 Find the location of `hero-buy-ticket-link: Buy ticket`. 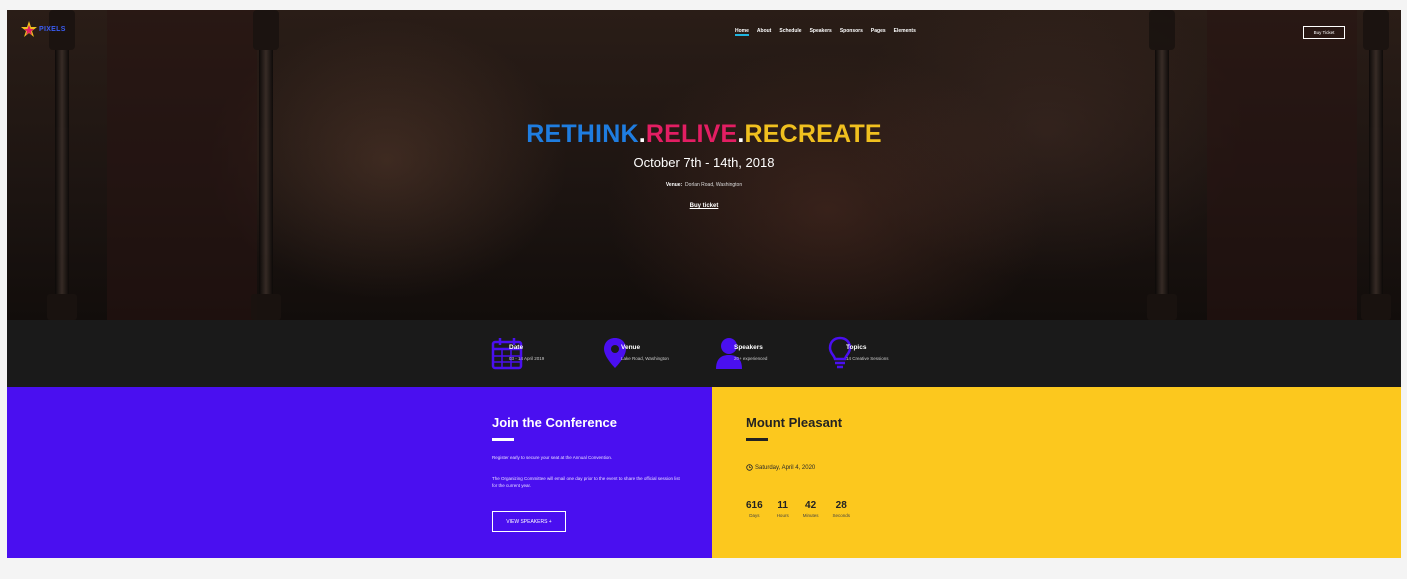

hero-buy-ticket-link: Buy ticket is located at coordinates (704, 206).